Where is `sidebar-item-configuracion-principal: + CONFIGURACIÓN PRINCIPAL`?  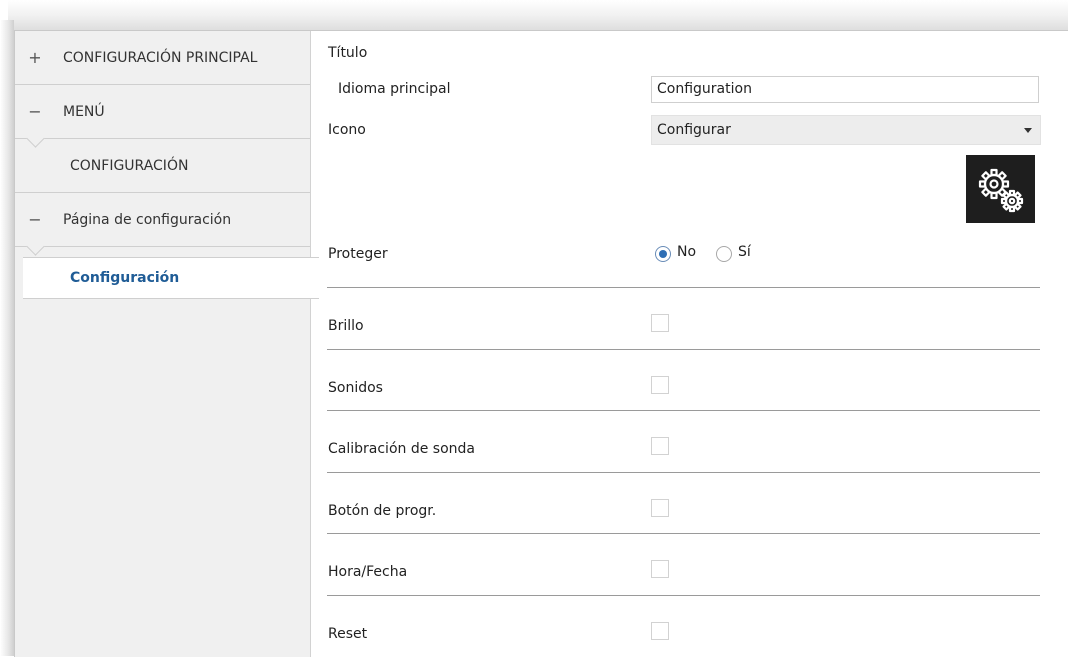 sidebar-item-configuracion-principal: + CONFIGURACIÓN PRINCIPAL is located at coordinates (162, 58).